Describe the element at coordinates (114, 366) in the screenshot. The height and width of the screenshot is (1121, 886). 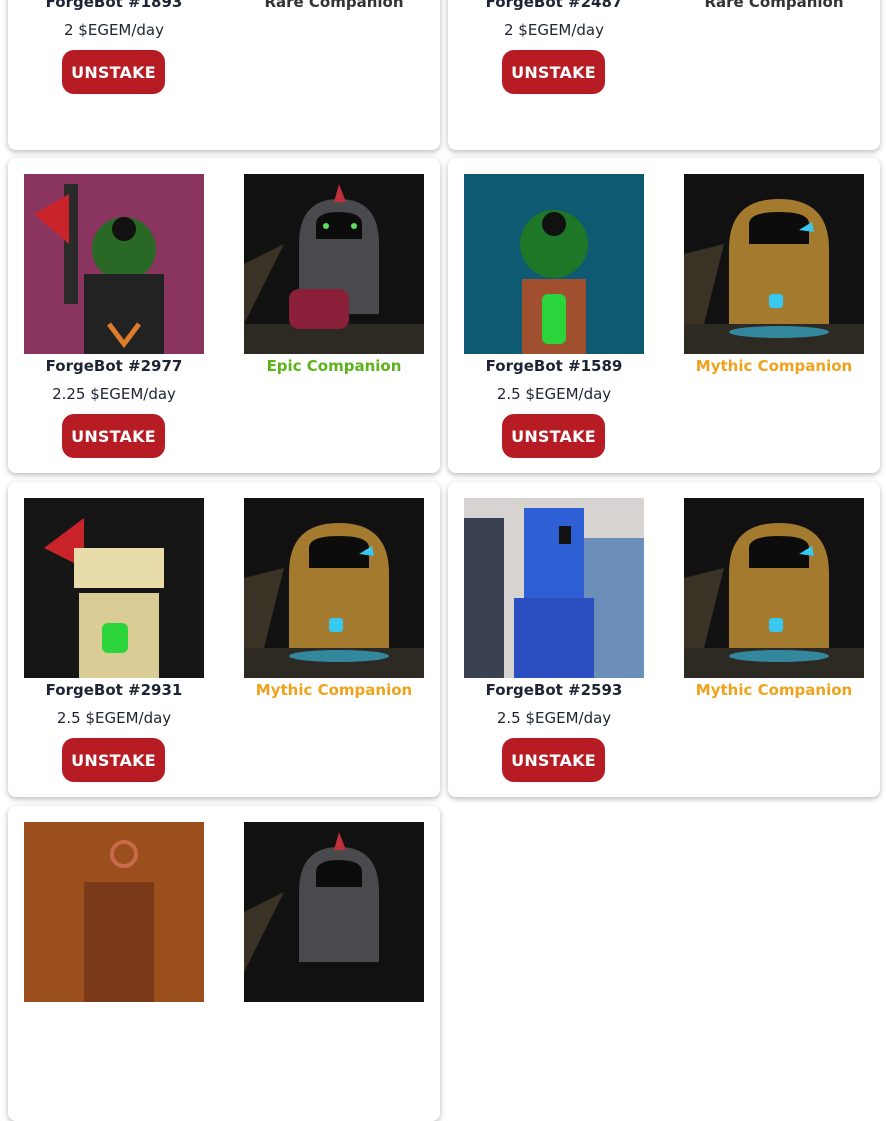
I see `bot-name: ForgeBot #2977` at that location.